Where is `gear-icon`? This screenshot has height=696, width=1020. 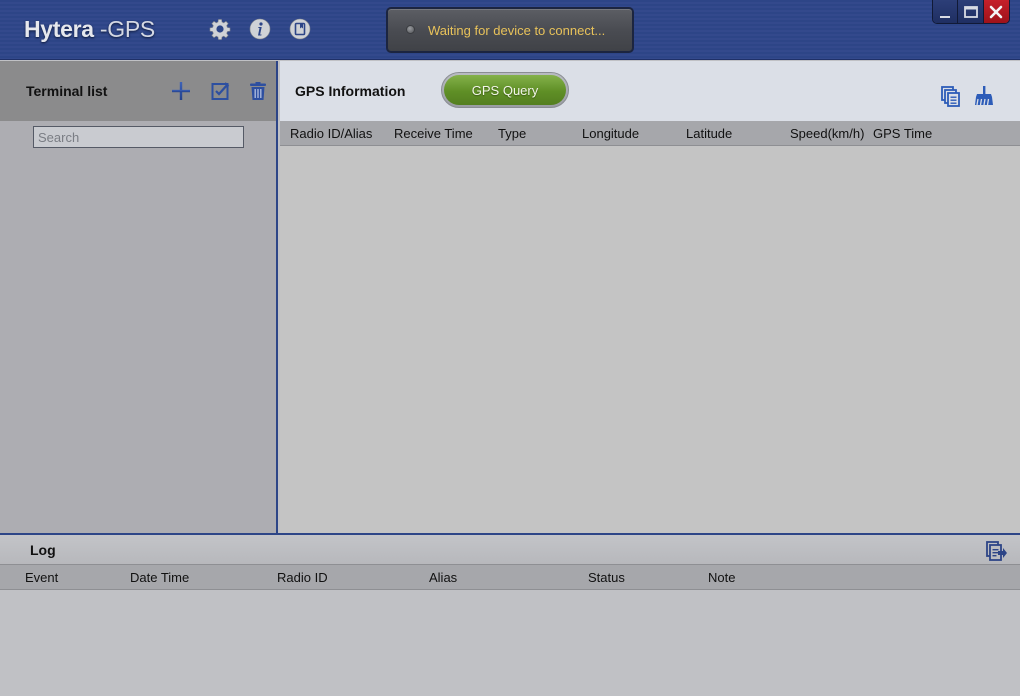 gear-icon is located at coordinates (220, 29).